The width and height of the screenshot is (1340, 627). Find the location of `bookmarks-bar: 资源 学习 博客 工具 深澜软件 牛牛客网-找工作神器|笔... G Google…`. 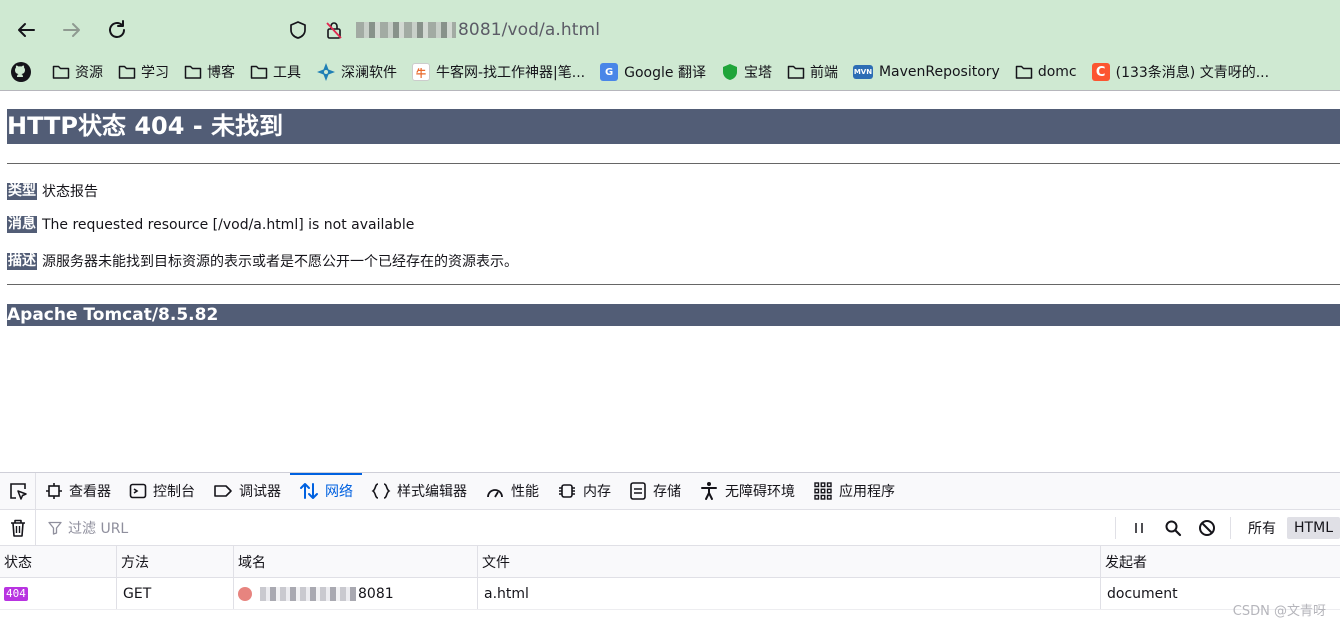

bookmarks-bar: 资源 学习 博客 工具 深澜软件 牛牛客网-找工作神器|笔... G Google… is located at coordinates (670, 72).